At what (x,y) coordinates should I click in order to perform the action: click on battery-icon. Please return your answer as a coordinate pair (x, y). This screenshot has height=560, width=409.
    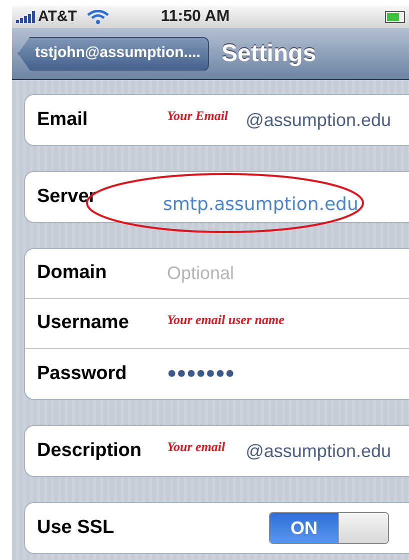
    Looking at the image, I should click on (395, 17).